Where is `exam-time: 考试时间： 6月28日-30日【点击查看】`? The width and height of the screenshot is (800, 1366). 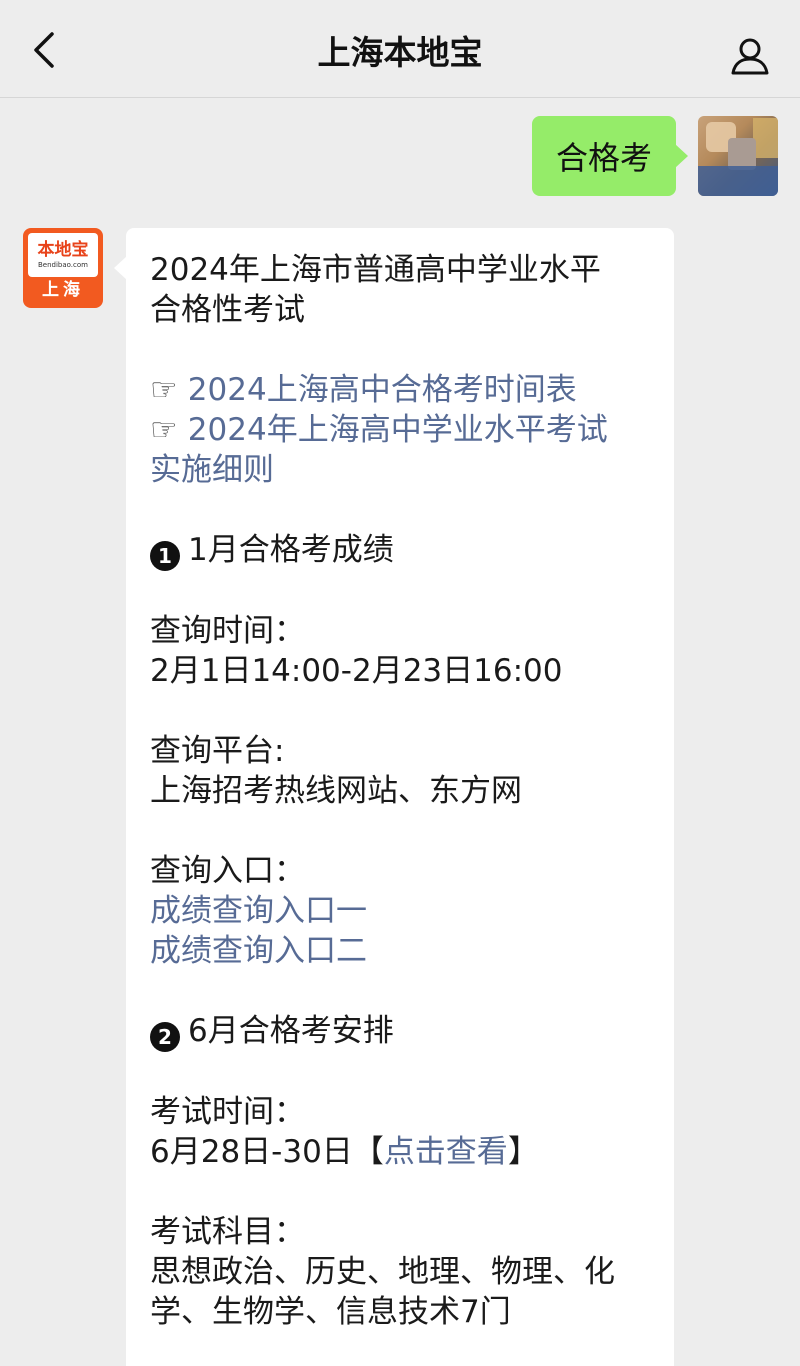 exam-time: 考试时间： 6月28日-30日【点击查看】 is located at coordinates (400, 1132).